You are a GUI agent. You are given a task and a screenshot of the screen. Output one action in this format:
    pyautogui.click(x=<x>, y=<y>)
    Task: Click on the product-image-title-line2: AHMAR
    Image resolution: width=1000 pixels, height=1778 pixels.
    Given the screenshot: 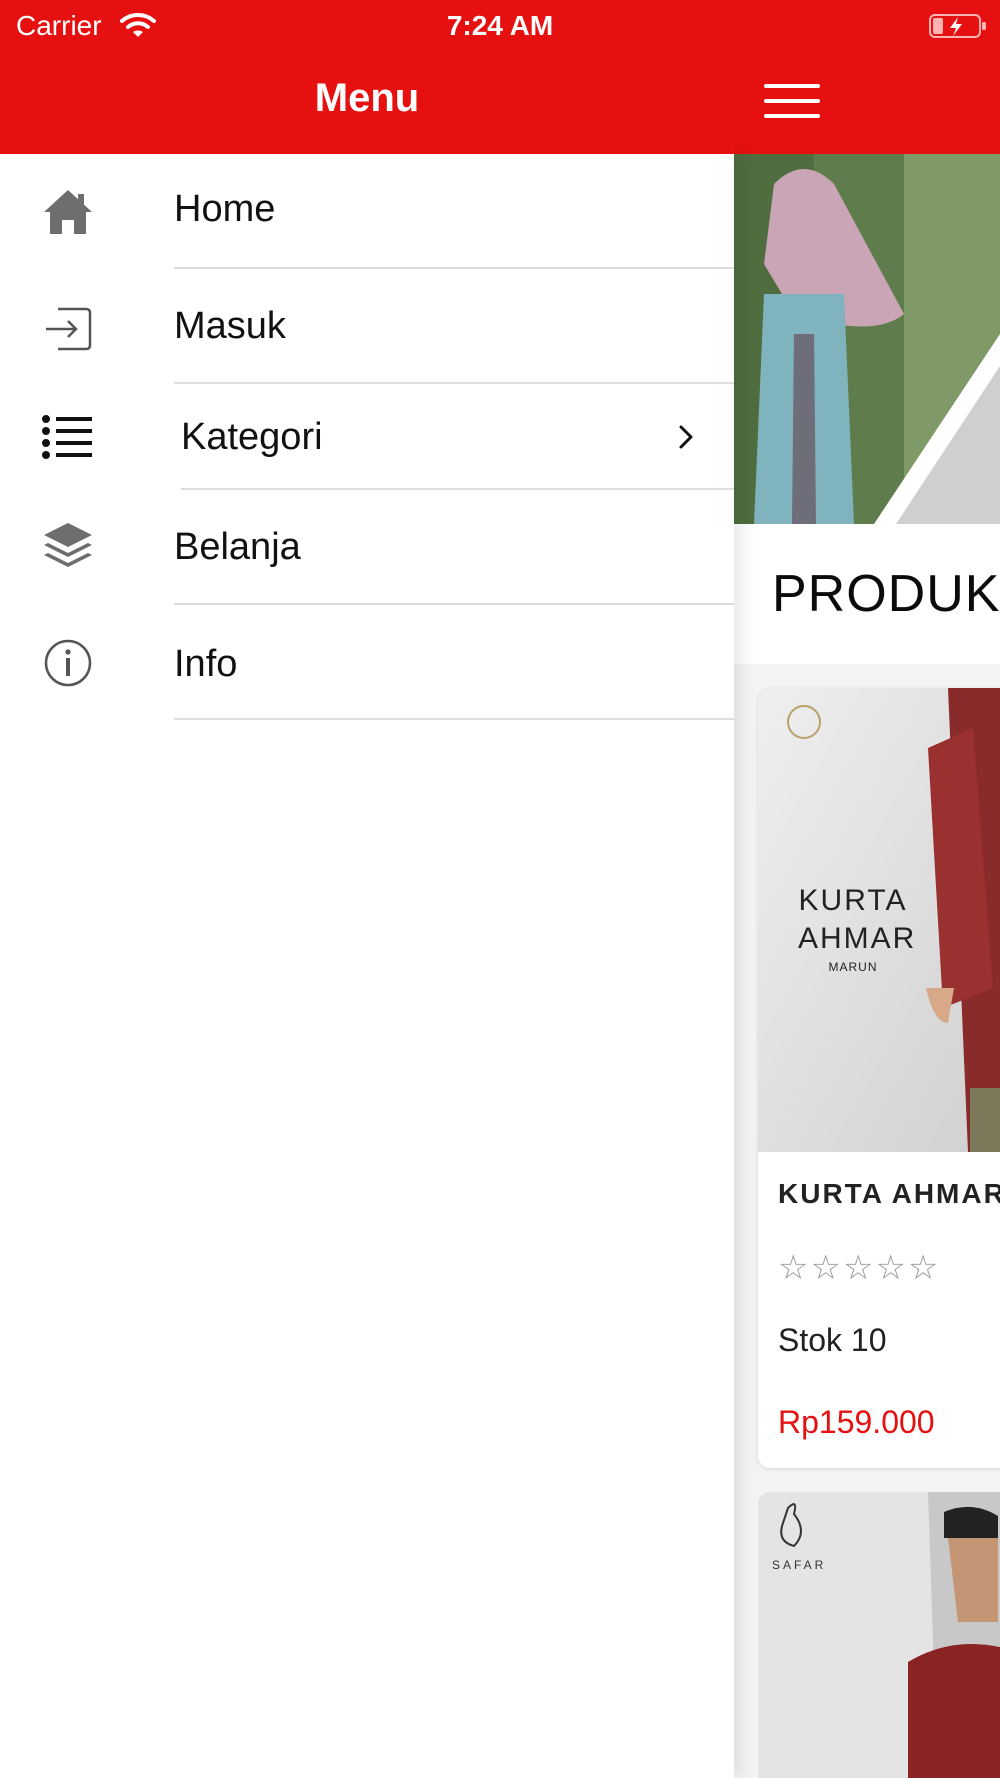 What is the action you would take?
    pyautogui.click(x=857, y=938)
    